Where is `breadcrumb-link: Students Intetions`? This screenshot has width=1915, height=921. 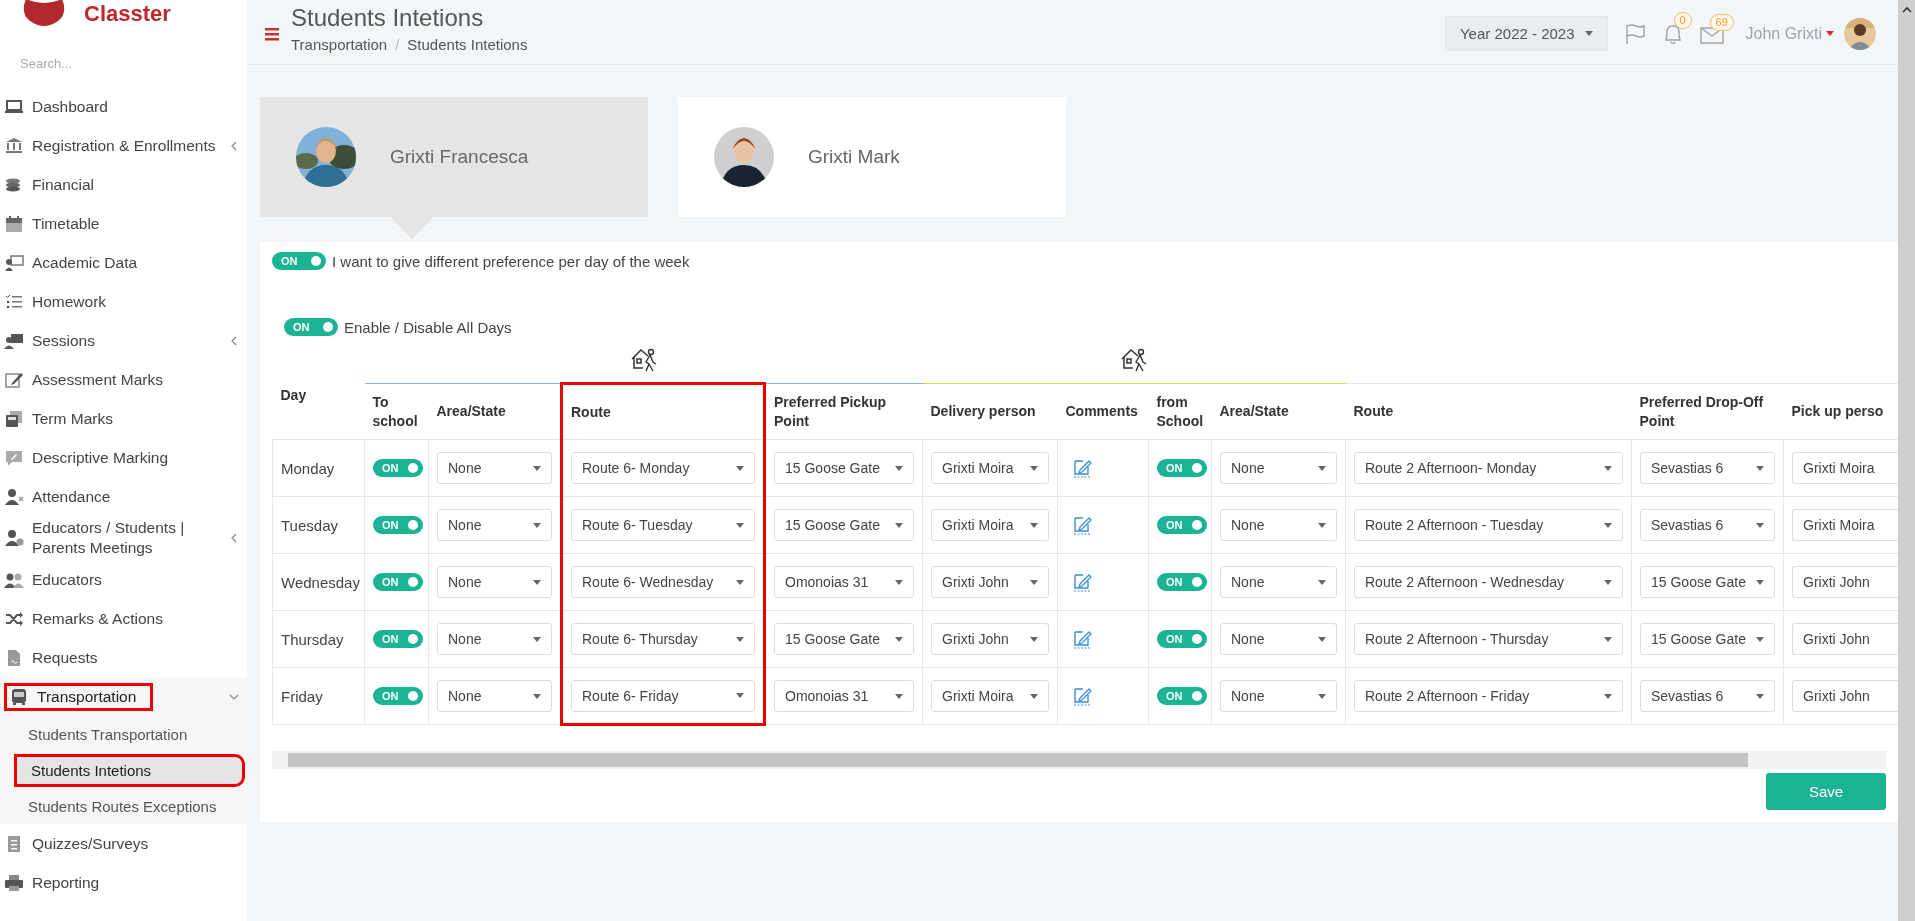
breadcrumb-link: Students Intetions is located at coordinates (467, 44).